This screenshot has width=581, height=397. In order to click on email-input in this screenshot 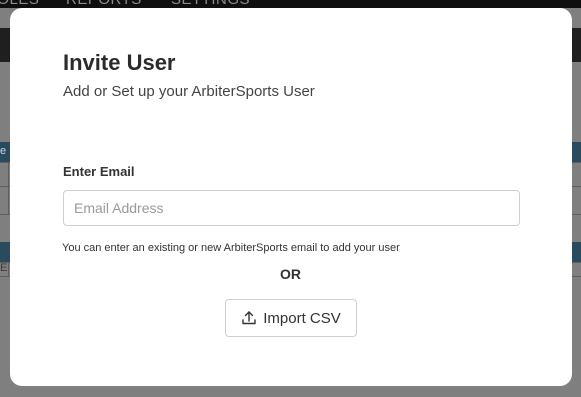, I will do `click(291, 208)`.